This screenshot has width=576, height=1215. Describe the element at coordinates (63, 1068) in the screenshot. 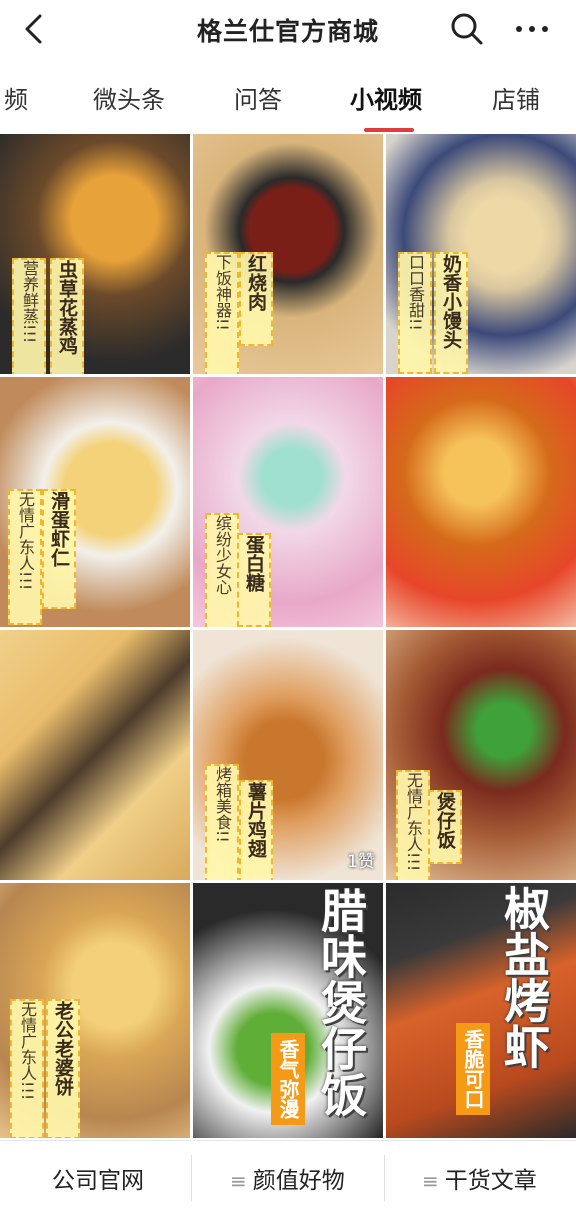

I see `video-title: 老公老婆饼` at that location.